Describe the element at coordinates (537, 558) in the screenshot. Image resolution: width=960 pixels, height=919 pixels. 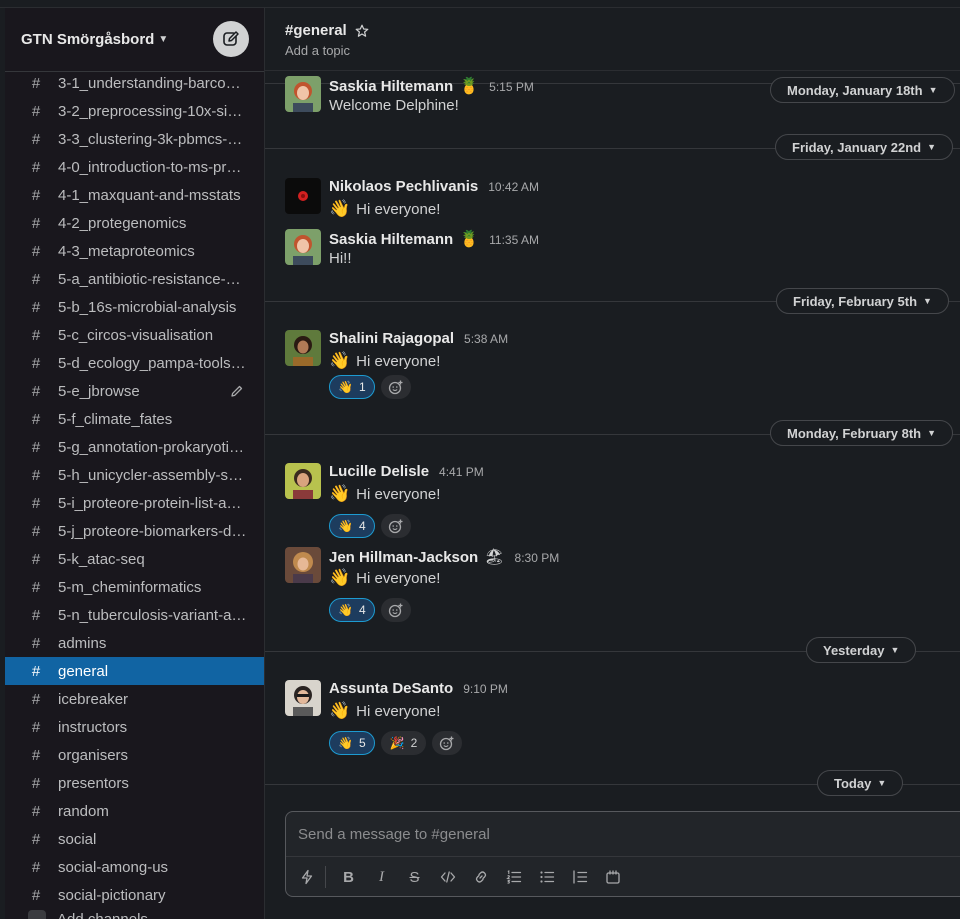
I see `message-timestamp: 8:30 PM` at that location.